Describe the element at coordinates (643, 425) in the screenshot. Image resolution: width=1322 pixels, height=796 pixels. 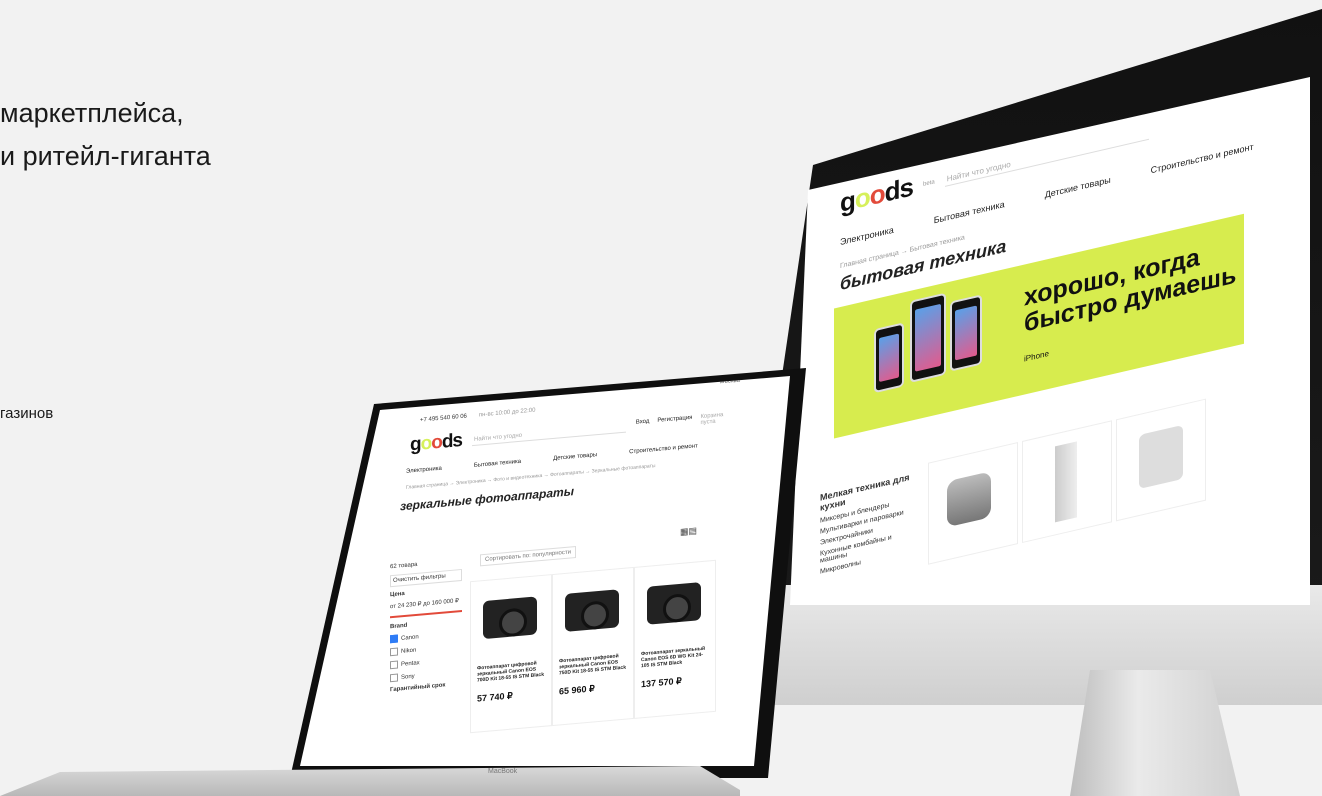
I see `login-link: Вход` at that location.